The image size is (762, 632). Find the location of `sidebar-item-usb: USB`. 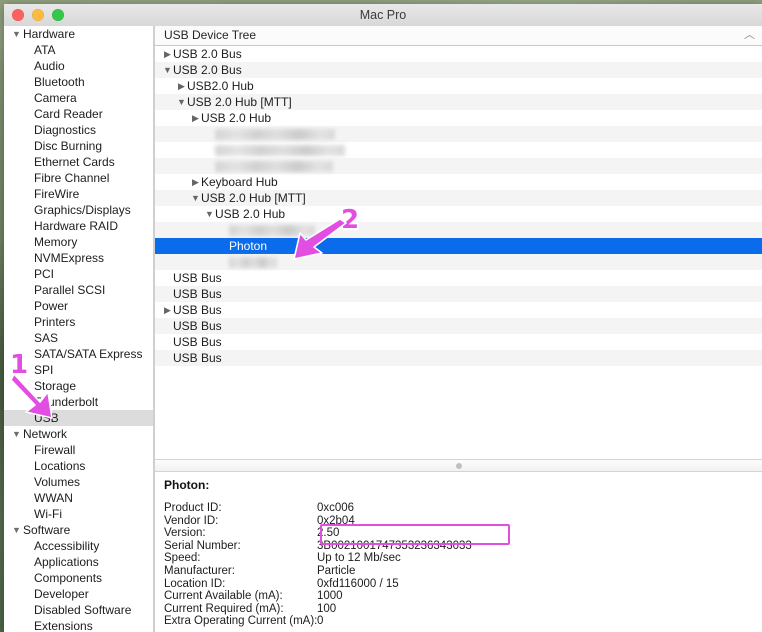

sidebar-item-usb: USB is located at coordinates (79, 418).